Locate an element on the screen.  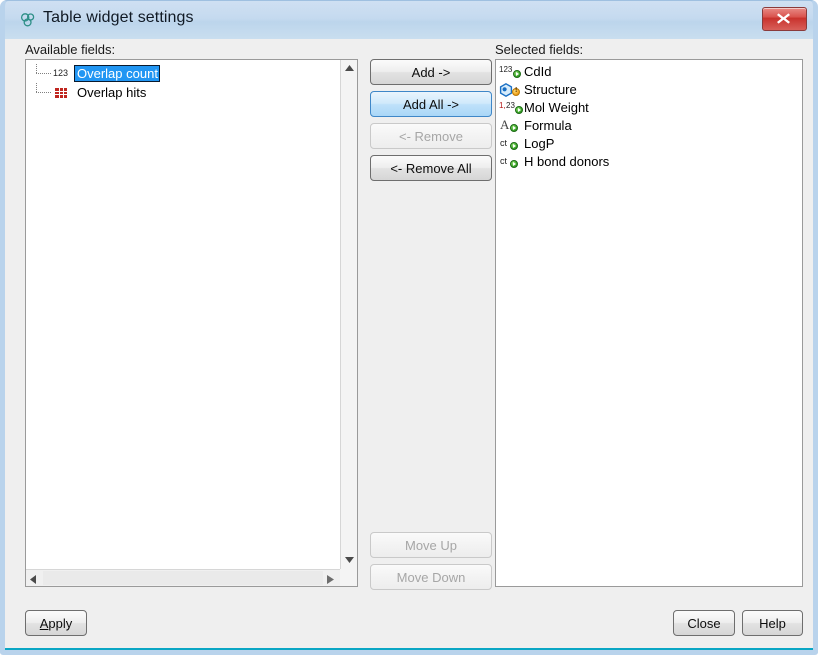
available-vertical-scrollbar is located at coordinates (348, 314).